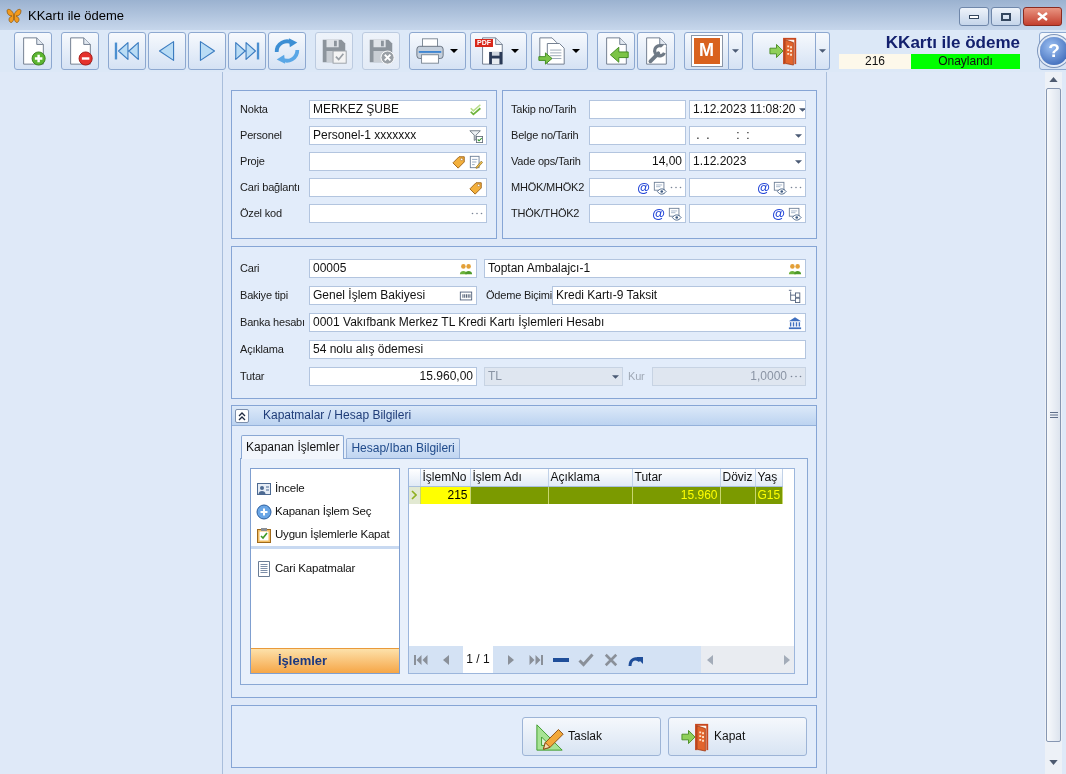 Image resolution: width=1066 pixels, height=774 pixels. Describe the element at coordinates (254, 109) in the screenshot. I see `field-label: Nokta` at that location.